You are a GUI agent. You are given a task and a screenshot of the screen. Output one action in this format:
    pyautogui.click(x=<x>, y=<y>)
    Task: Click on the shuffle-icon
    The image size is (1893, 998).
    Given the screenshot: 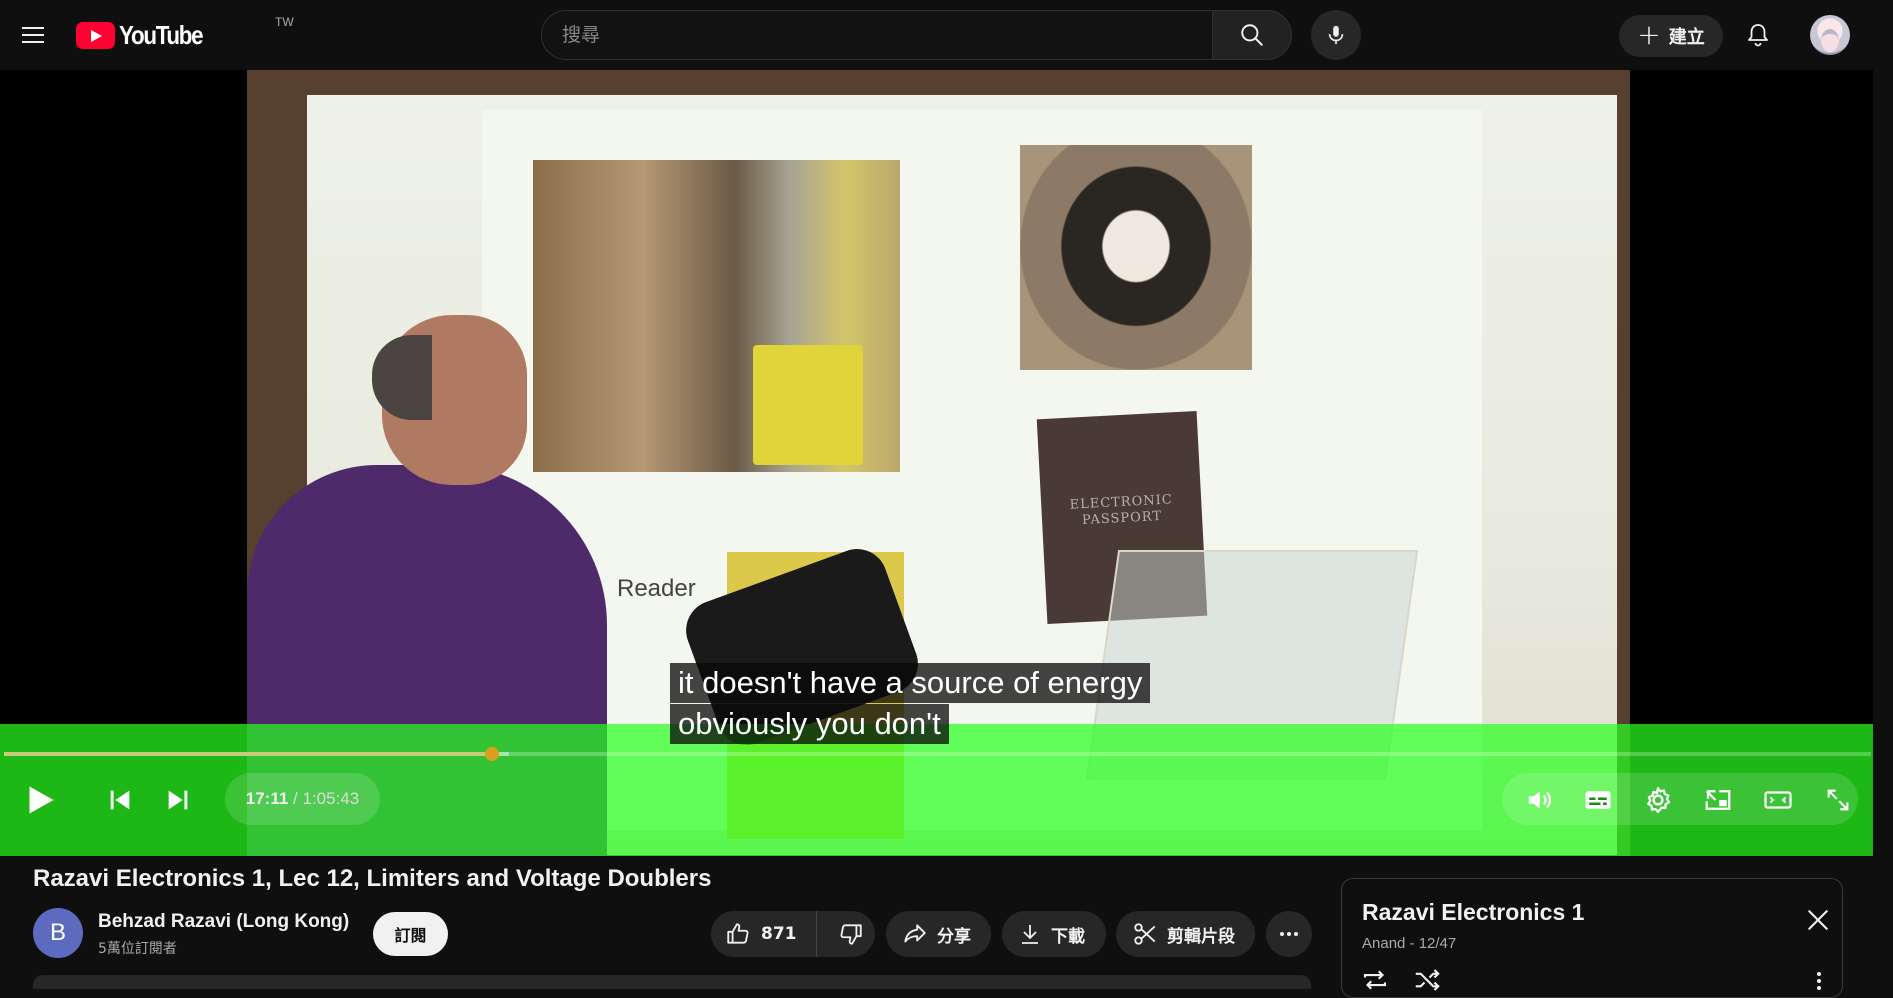 What is the action you would take?
    pyautogui.click(x=1427, y=980)
    